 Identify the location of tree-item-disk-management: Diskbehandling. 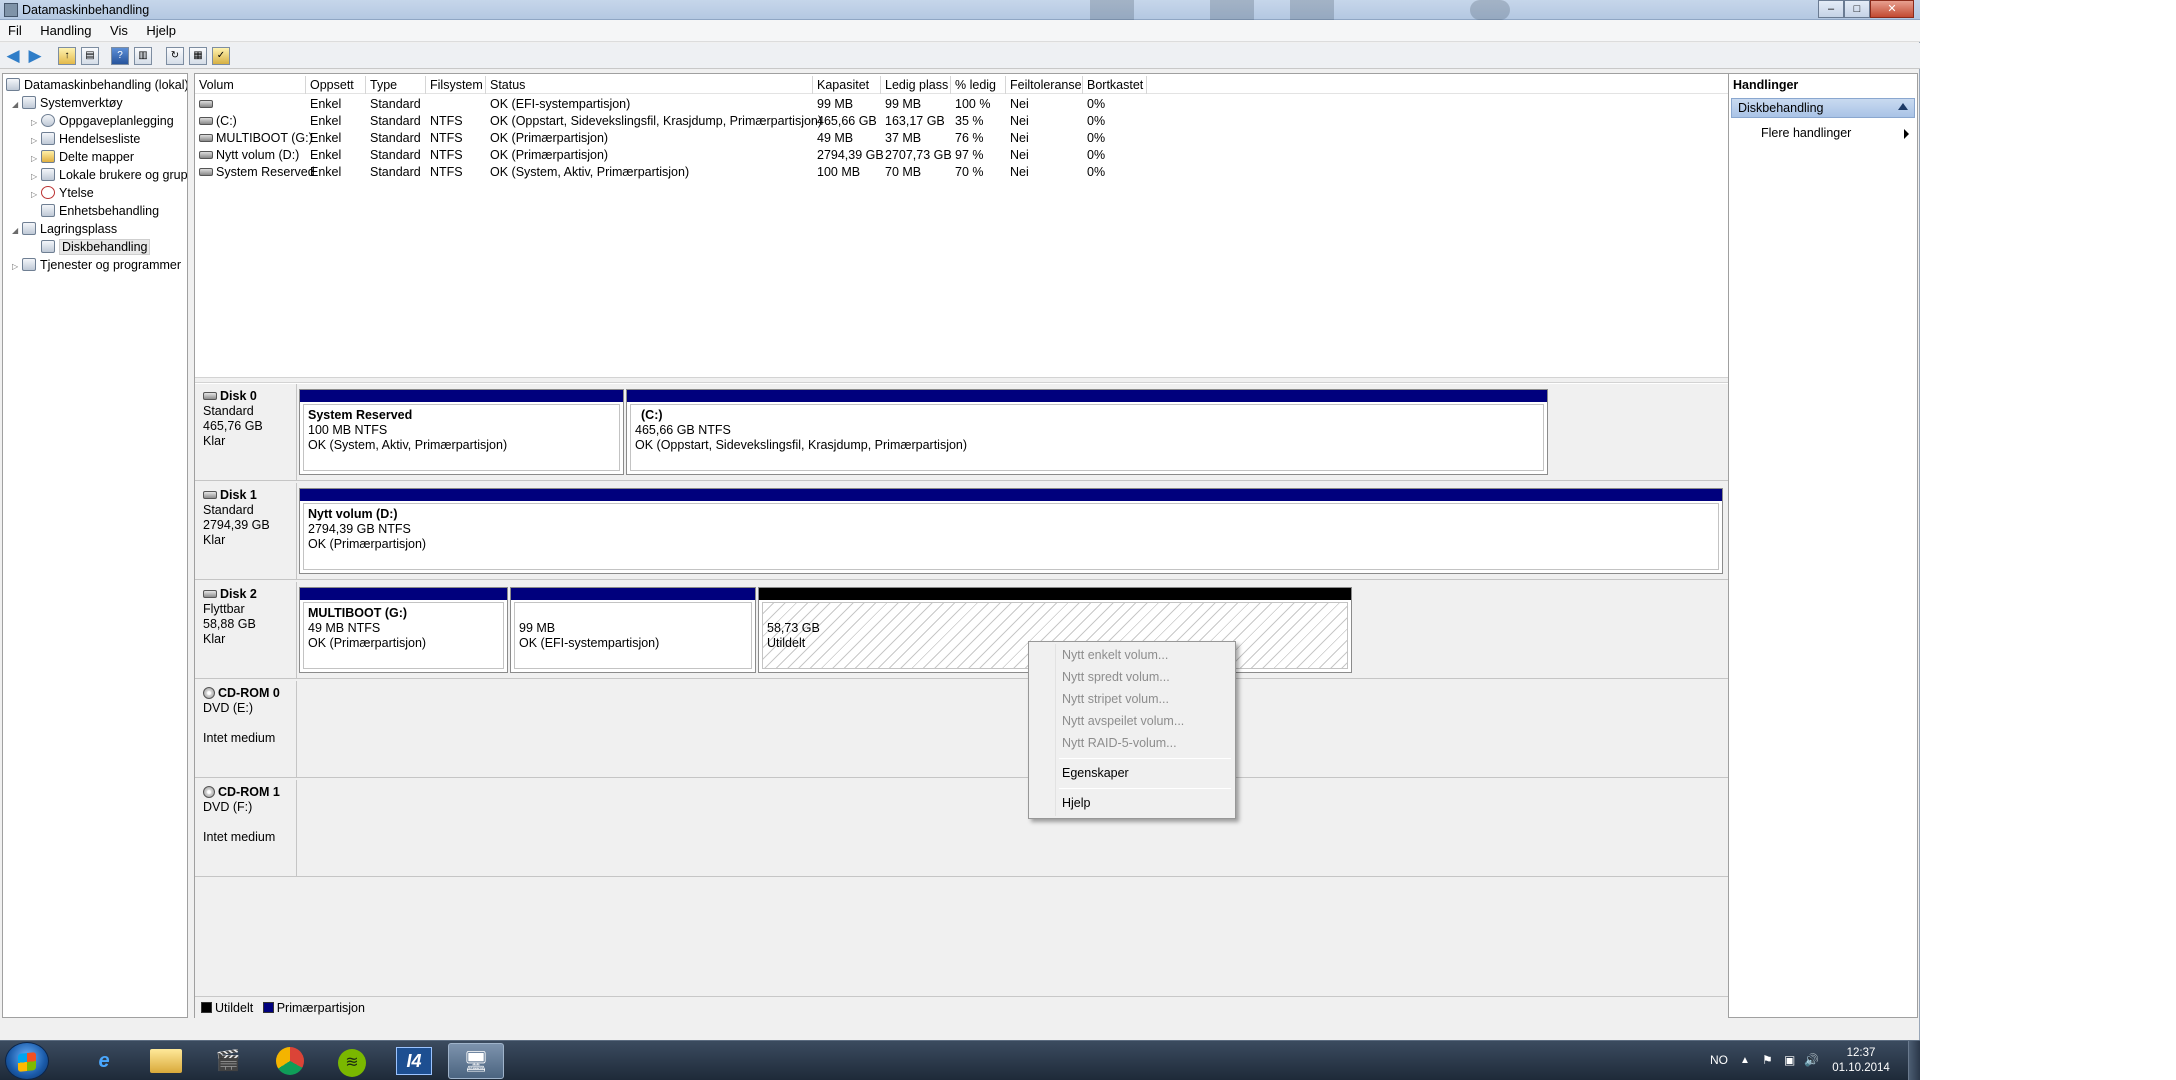
(96, 247).